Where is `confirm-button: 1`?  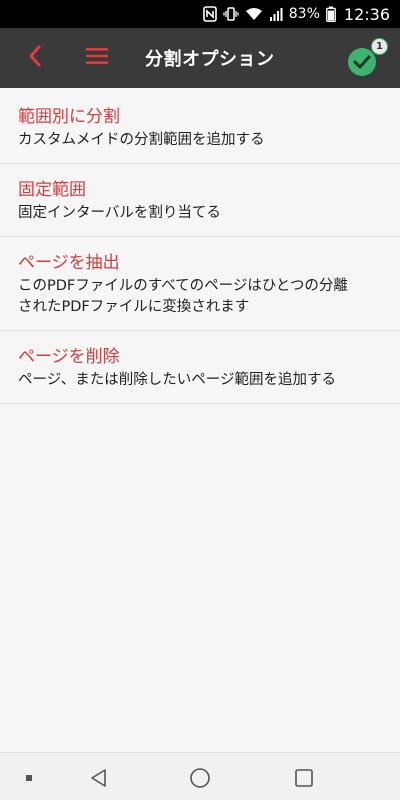
confirm-button: 1 is located at coordinates (367, 58).